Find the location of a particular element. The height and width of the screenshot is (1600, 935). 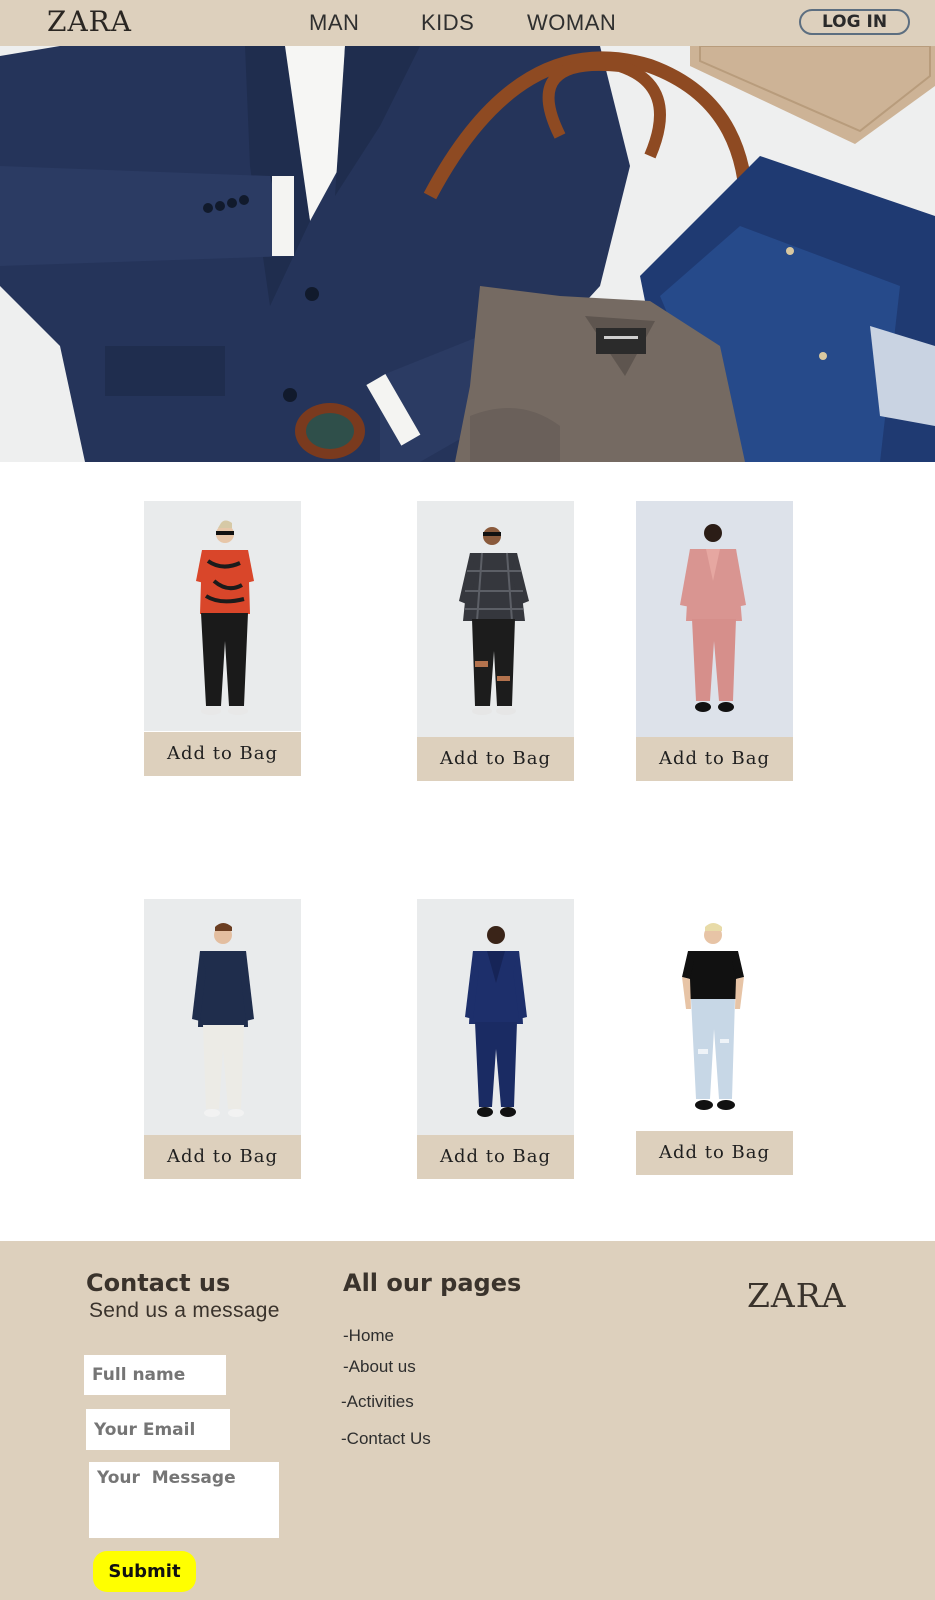

full-name-input is located at coordinates (155, 1375).